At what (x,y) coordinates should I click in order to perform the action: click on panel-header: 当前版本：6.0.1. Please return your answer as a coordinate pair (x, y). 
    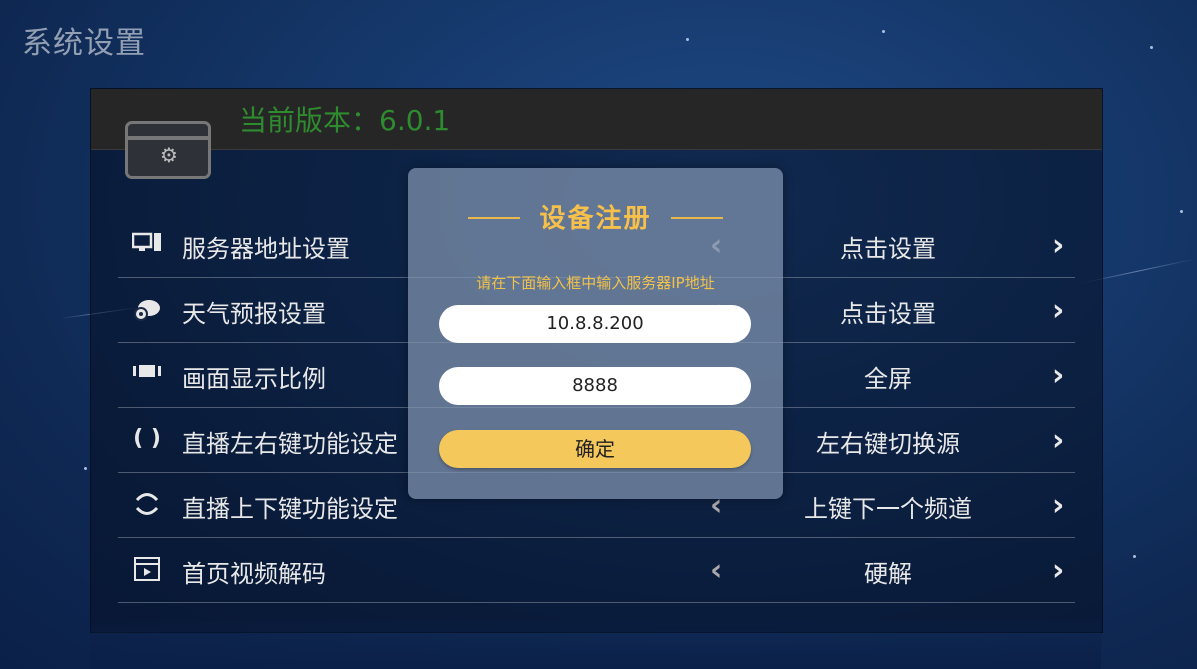
    Looking at the image, I should click on (596, 119).